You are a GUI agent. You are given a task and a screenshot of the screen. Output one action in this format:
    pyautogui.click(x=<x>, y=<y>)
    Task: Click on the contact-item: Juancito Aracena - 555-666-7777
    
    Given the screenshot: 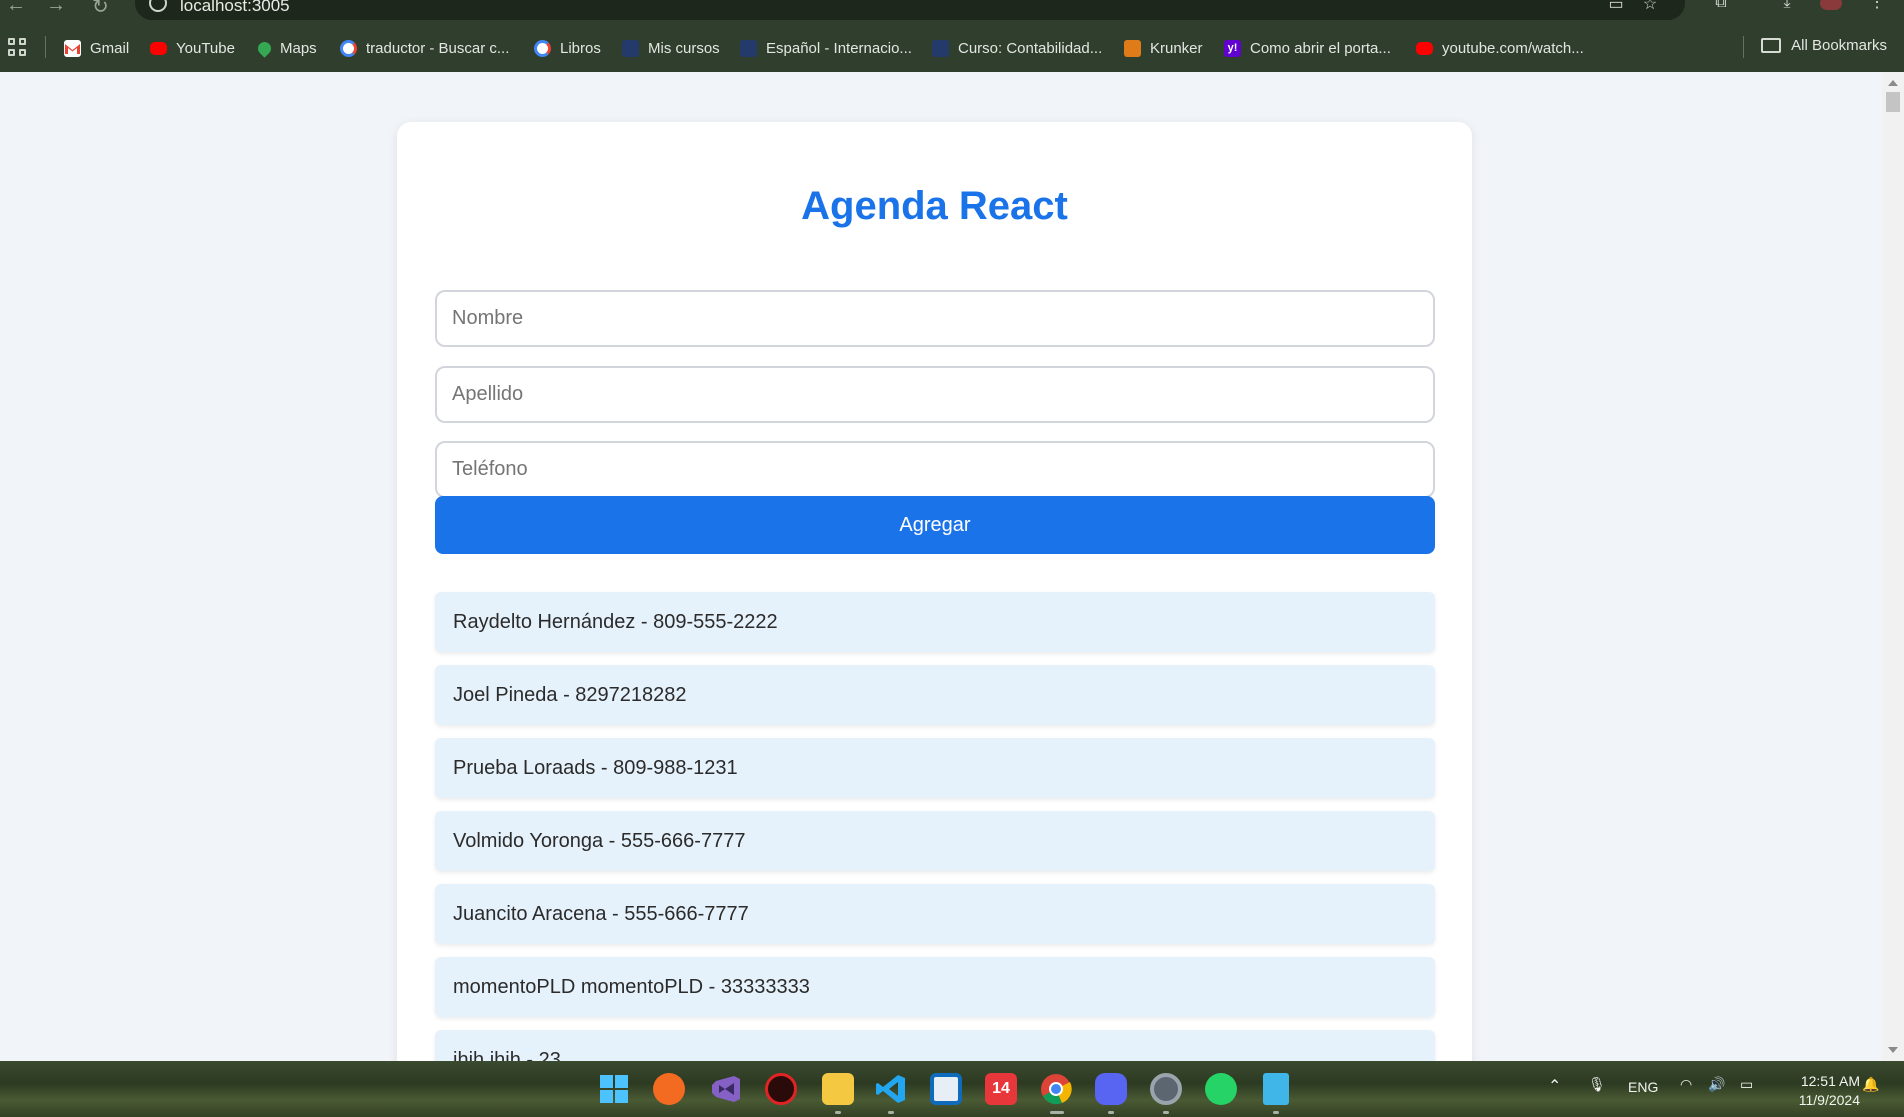 What is the action you would take?
    pyautogui.click(x=935, y=914)
    